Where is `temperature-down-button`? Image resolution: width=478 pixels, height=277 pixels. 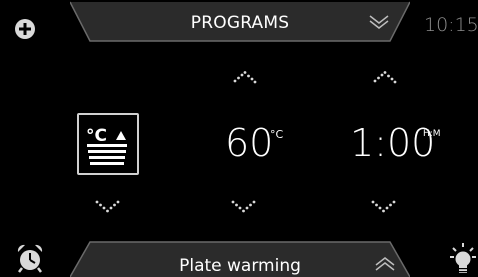
temperature-down-button is located at coordinates (244, 207).